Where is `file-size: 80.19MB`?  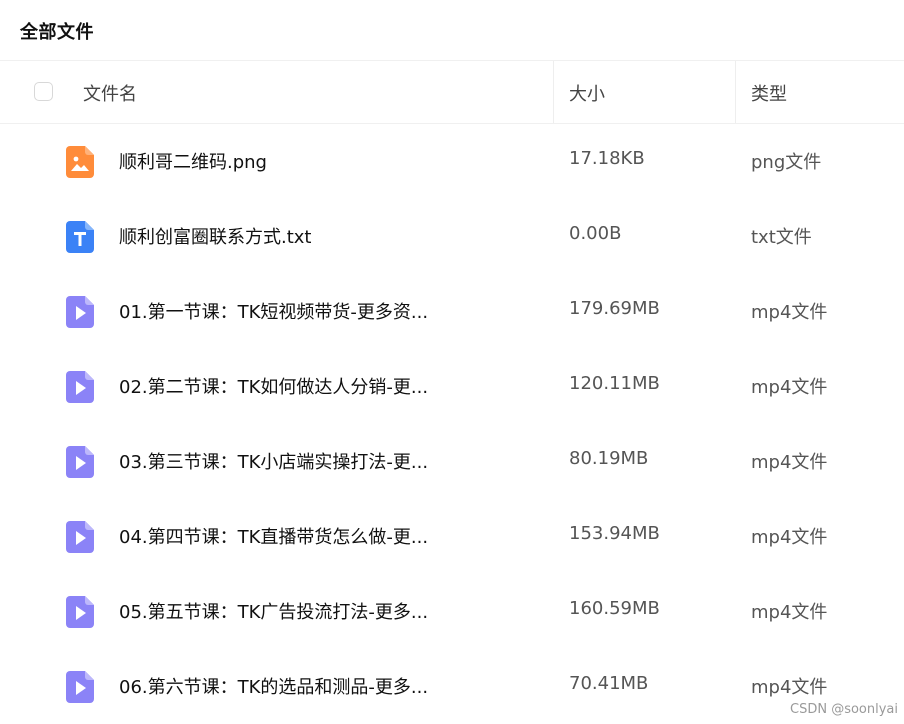
file-size: 80.19MB is located at coordinates (609, 458).